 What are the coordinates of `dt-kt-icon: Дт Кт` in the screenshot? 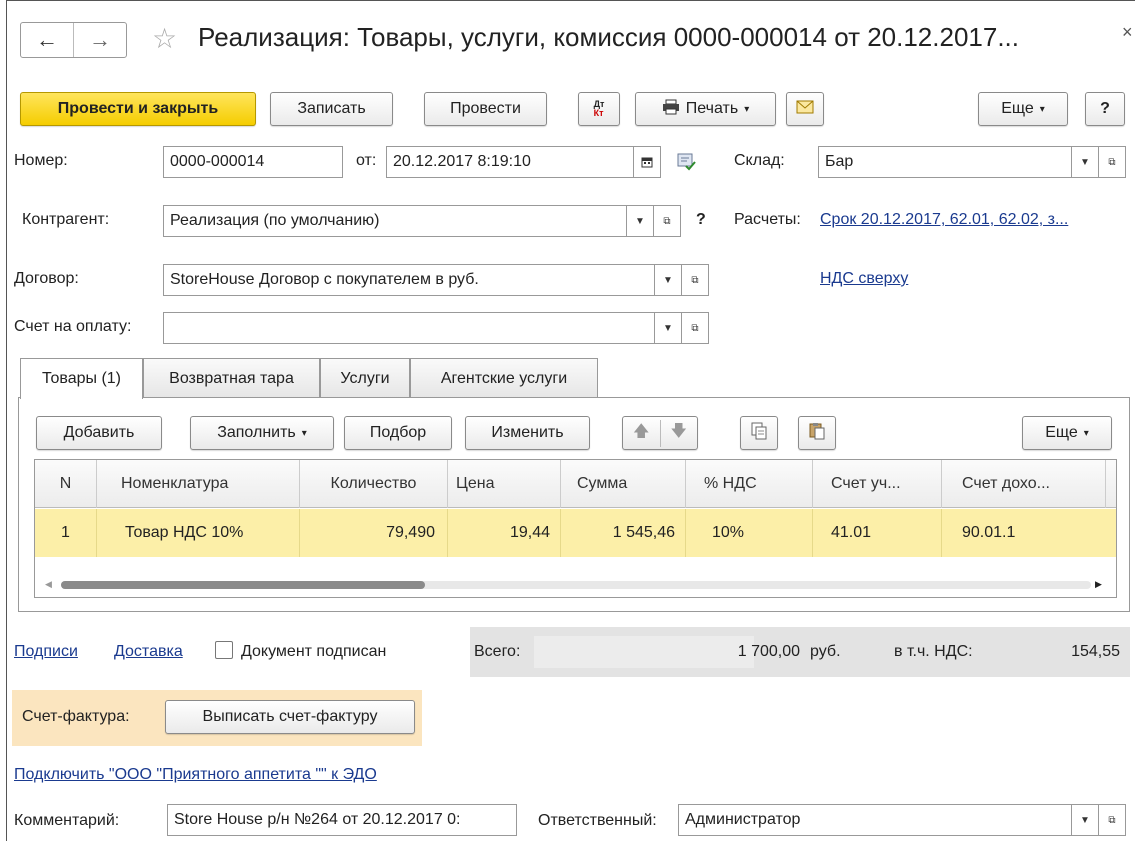 It's located at (599, 108).